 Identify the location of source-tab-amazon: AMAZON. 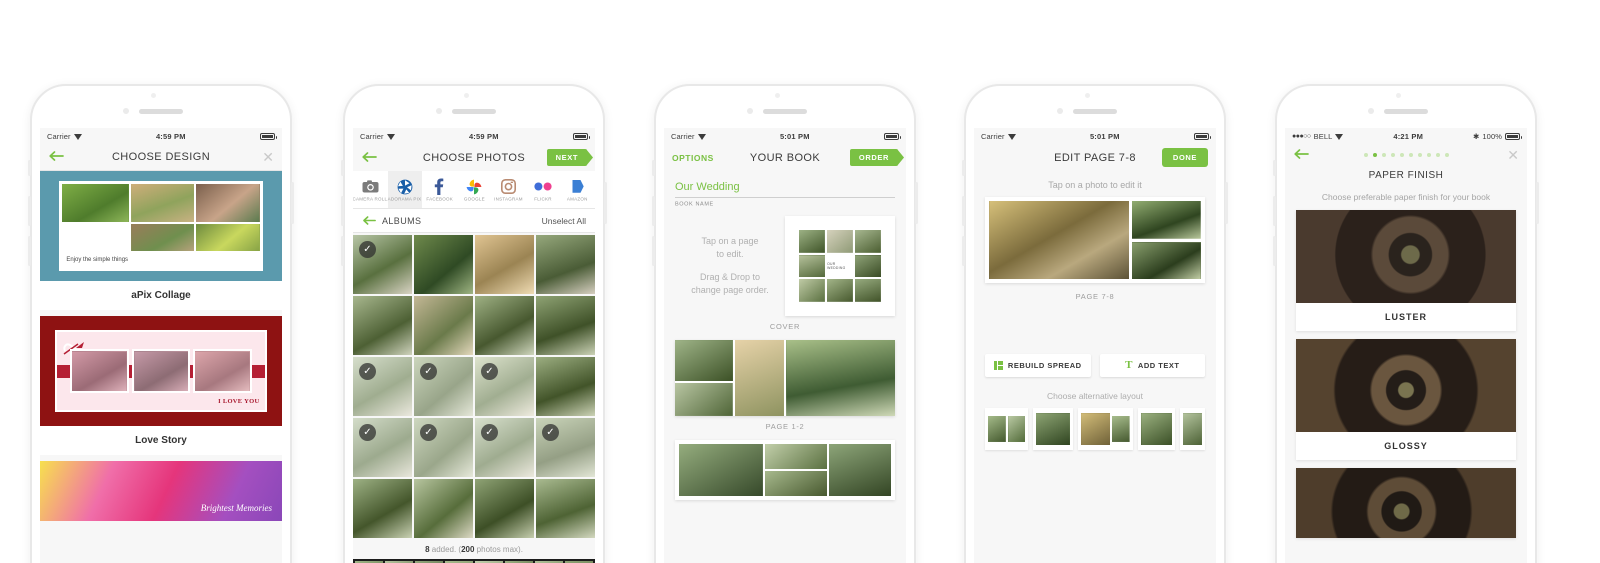
(577, 189).